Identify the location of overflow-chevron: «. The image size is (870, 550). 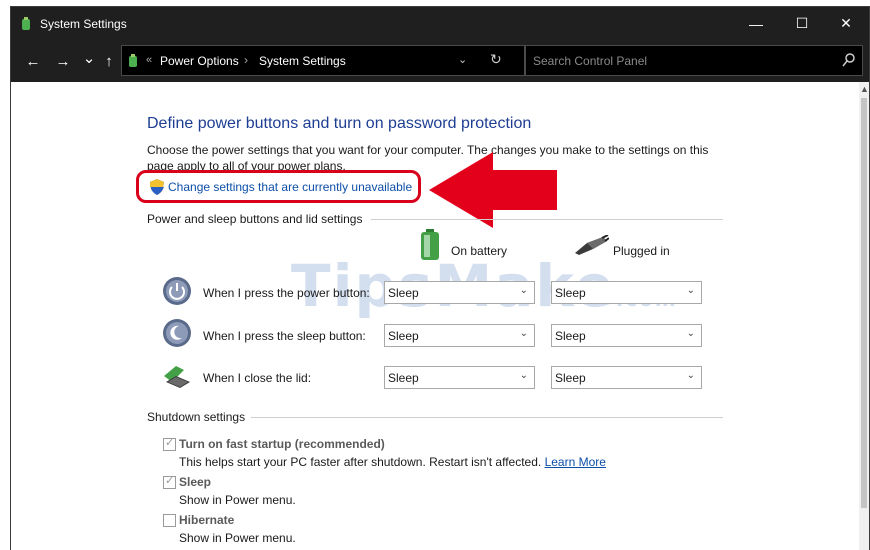
(149, 60).